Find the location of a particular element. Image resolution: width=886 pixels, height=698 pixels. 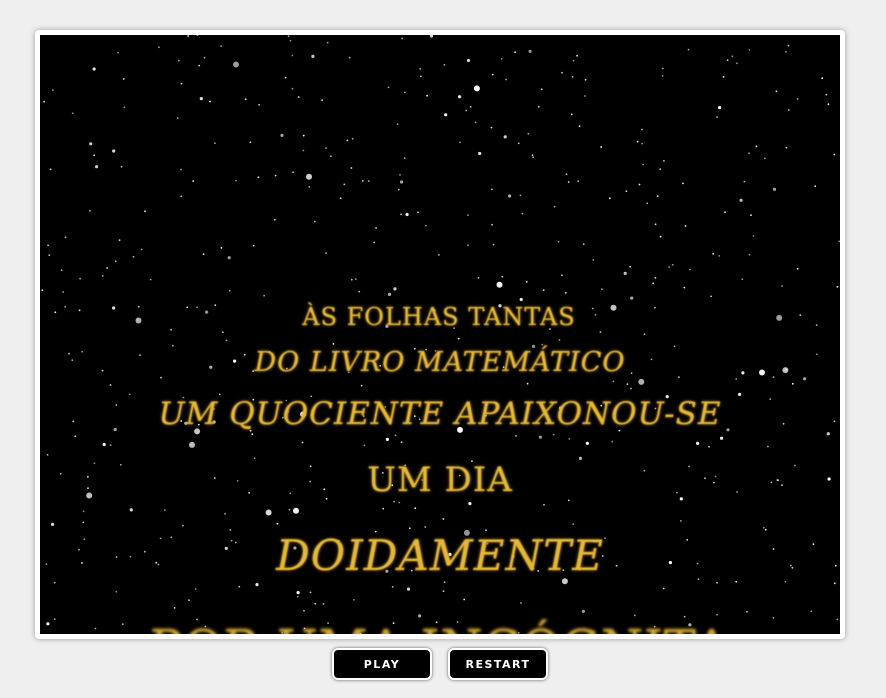

restart-button: RESTART is located at coordinates (498, 664).